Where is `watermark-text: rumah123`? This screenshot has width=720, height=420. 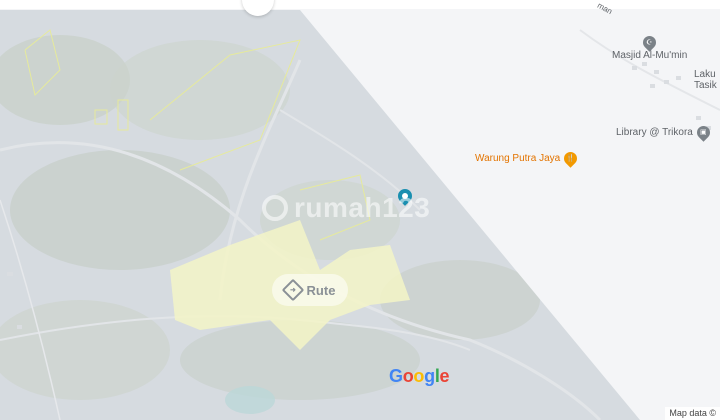
watermark-text: rumah123 is located at coordinates (362, 207).